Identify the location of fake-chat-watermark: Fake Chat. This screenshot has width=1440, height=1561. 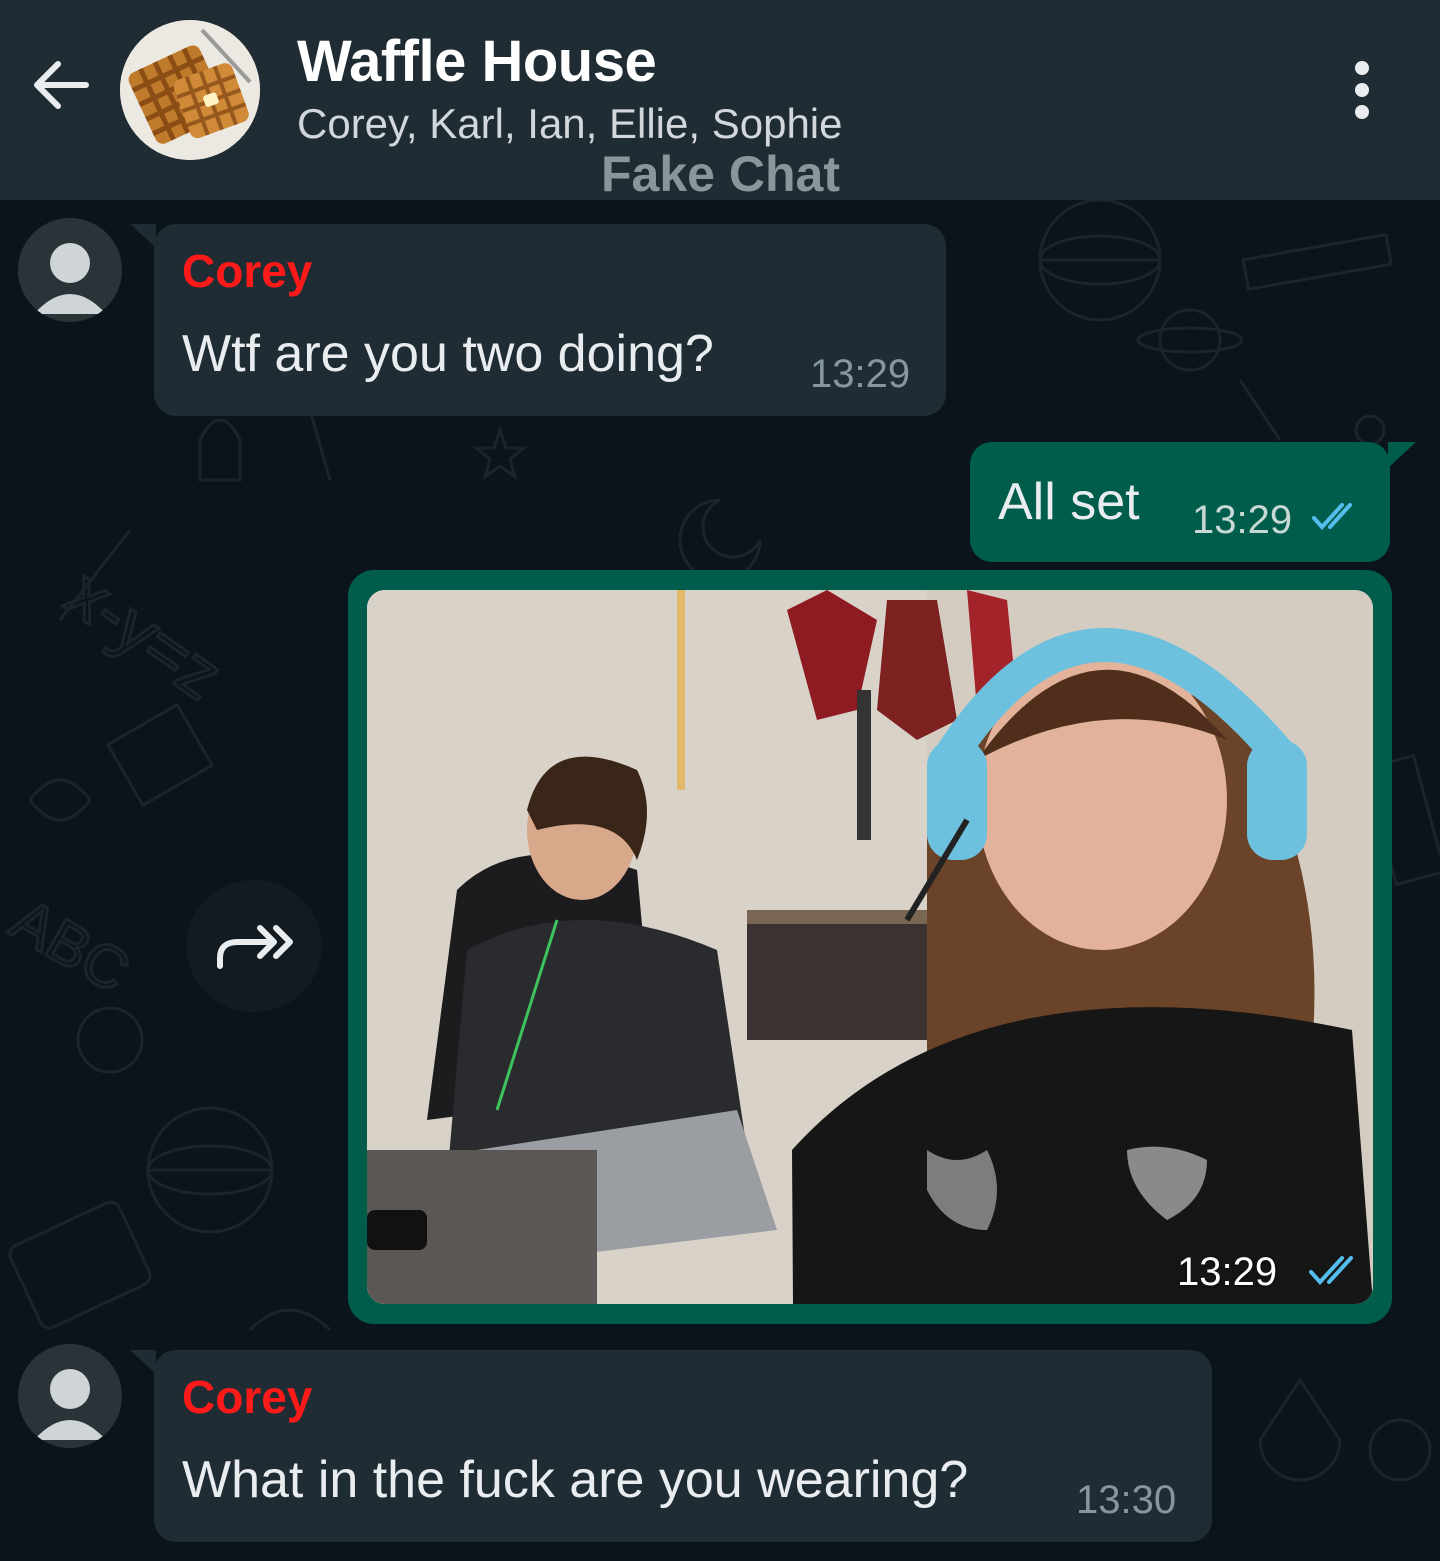
(720, 174).